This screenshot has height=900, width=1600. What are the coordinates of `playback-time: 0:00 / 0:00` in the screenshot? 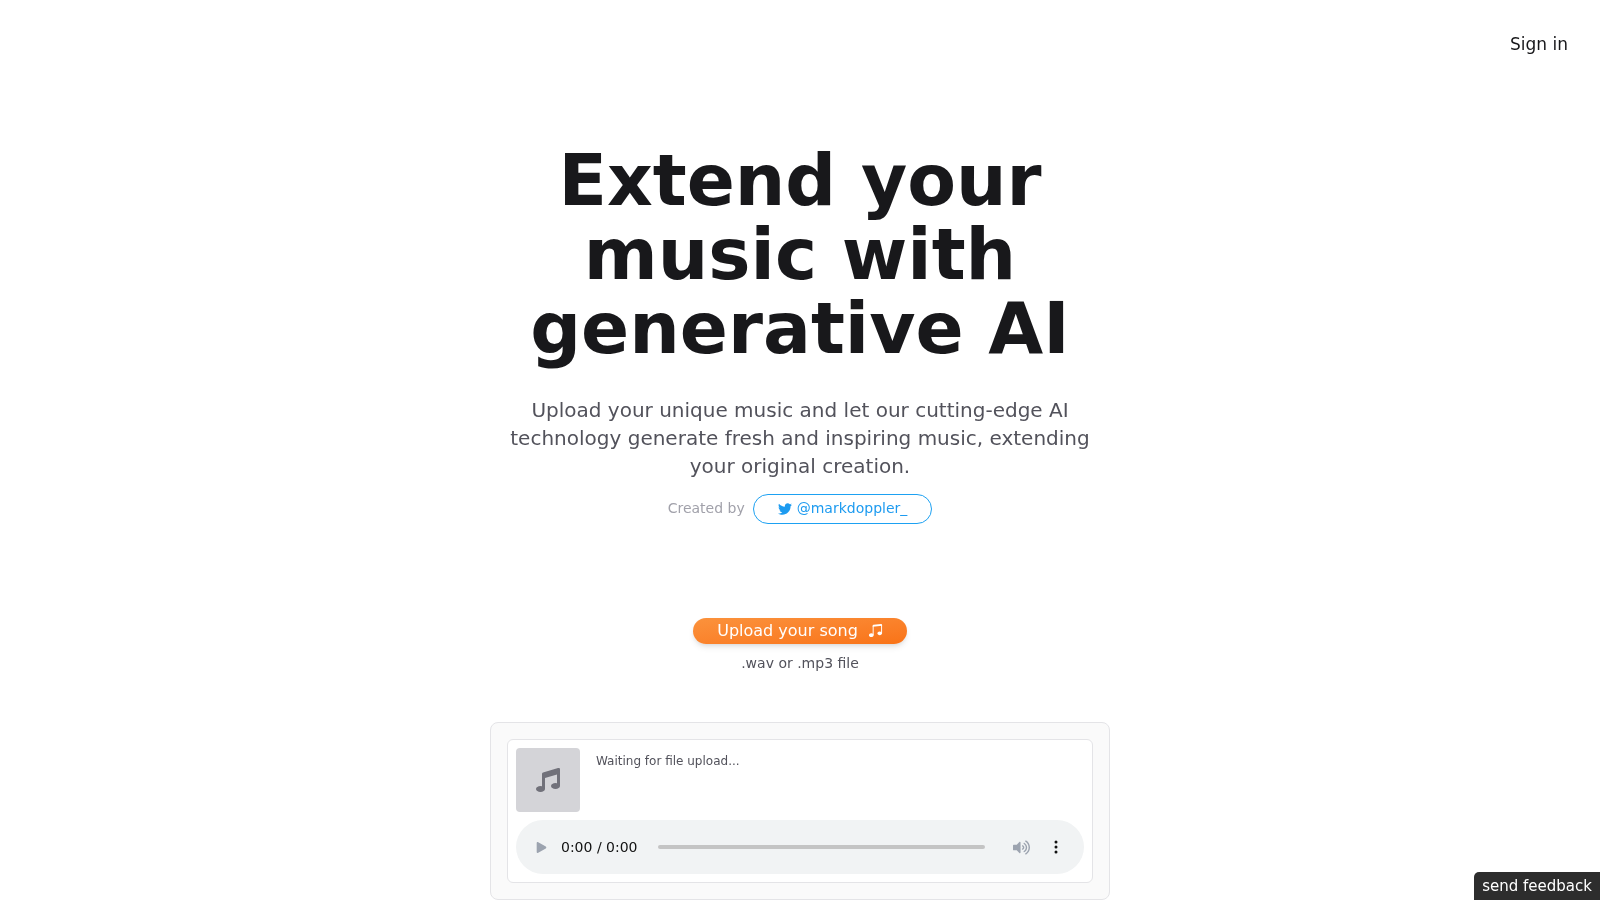 It's located at (599, 847).